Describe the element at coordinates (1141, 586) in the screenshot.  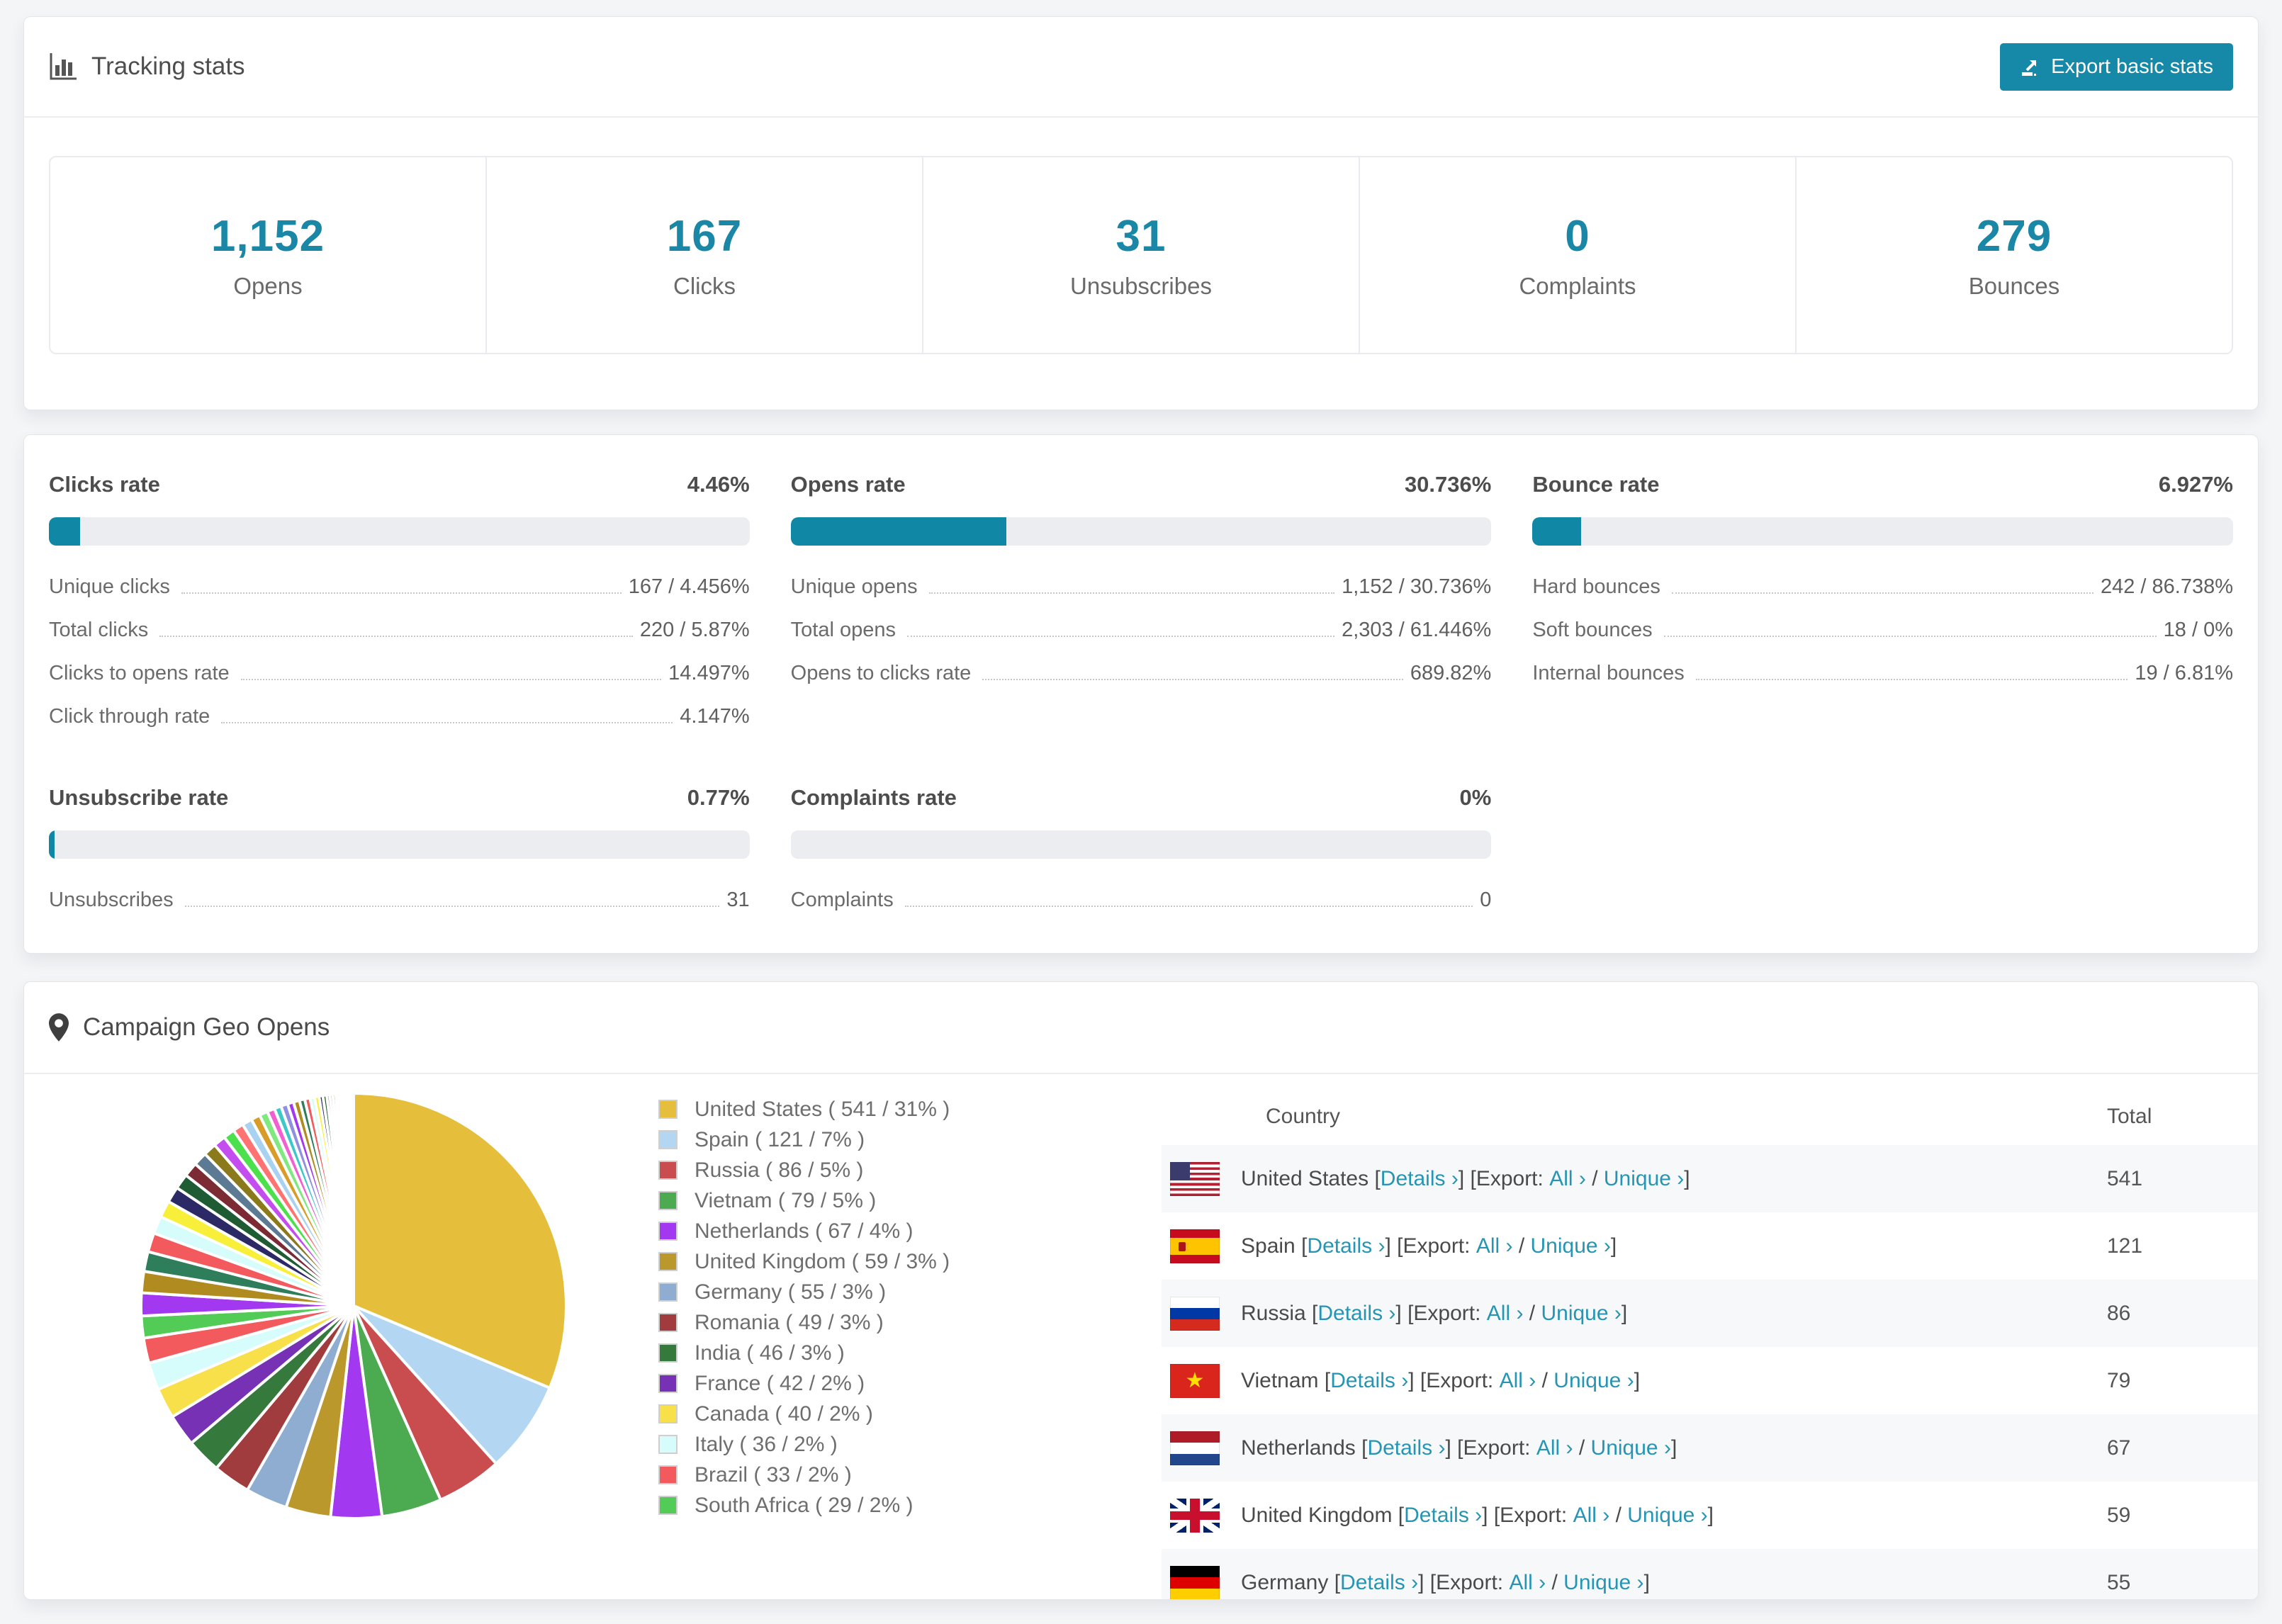
I see `rate-item: Unique opens 1,152 / 30.736%` at that location.